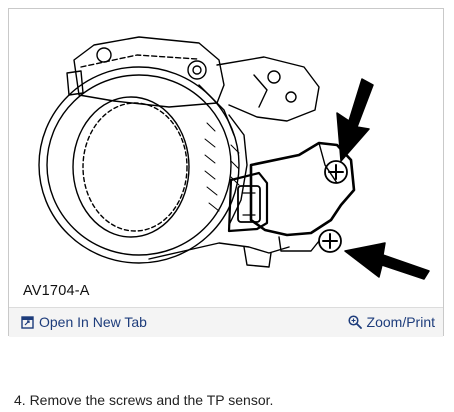 The image size is (454, 412). I want to click on magnifier-icon, so click(354, 322).